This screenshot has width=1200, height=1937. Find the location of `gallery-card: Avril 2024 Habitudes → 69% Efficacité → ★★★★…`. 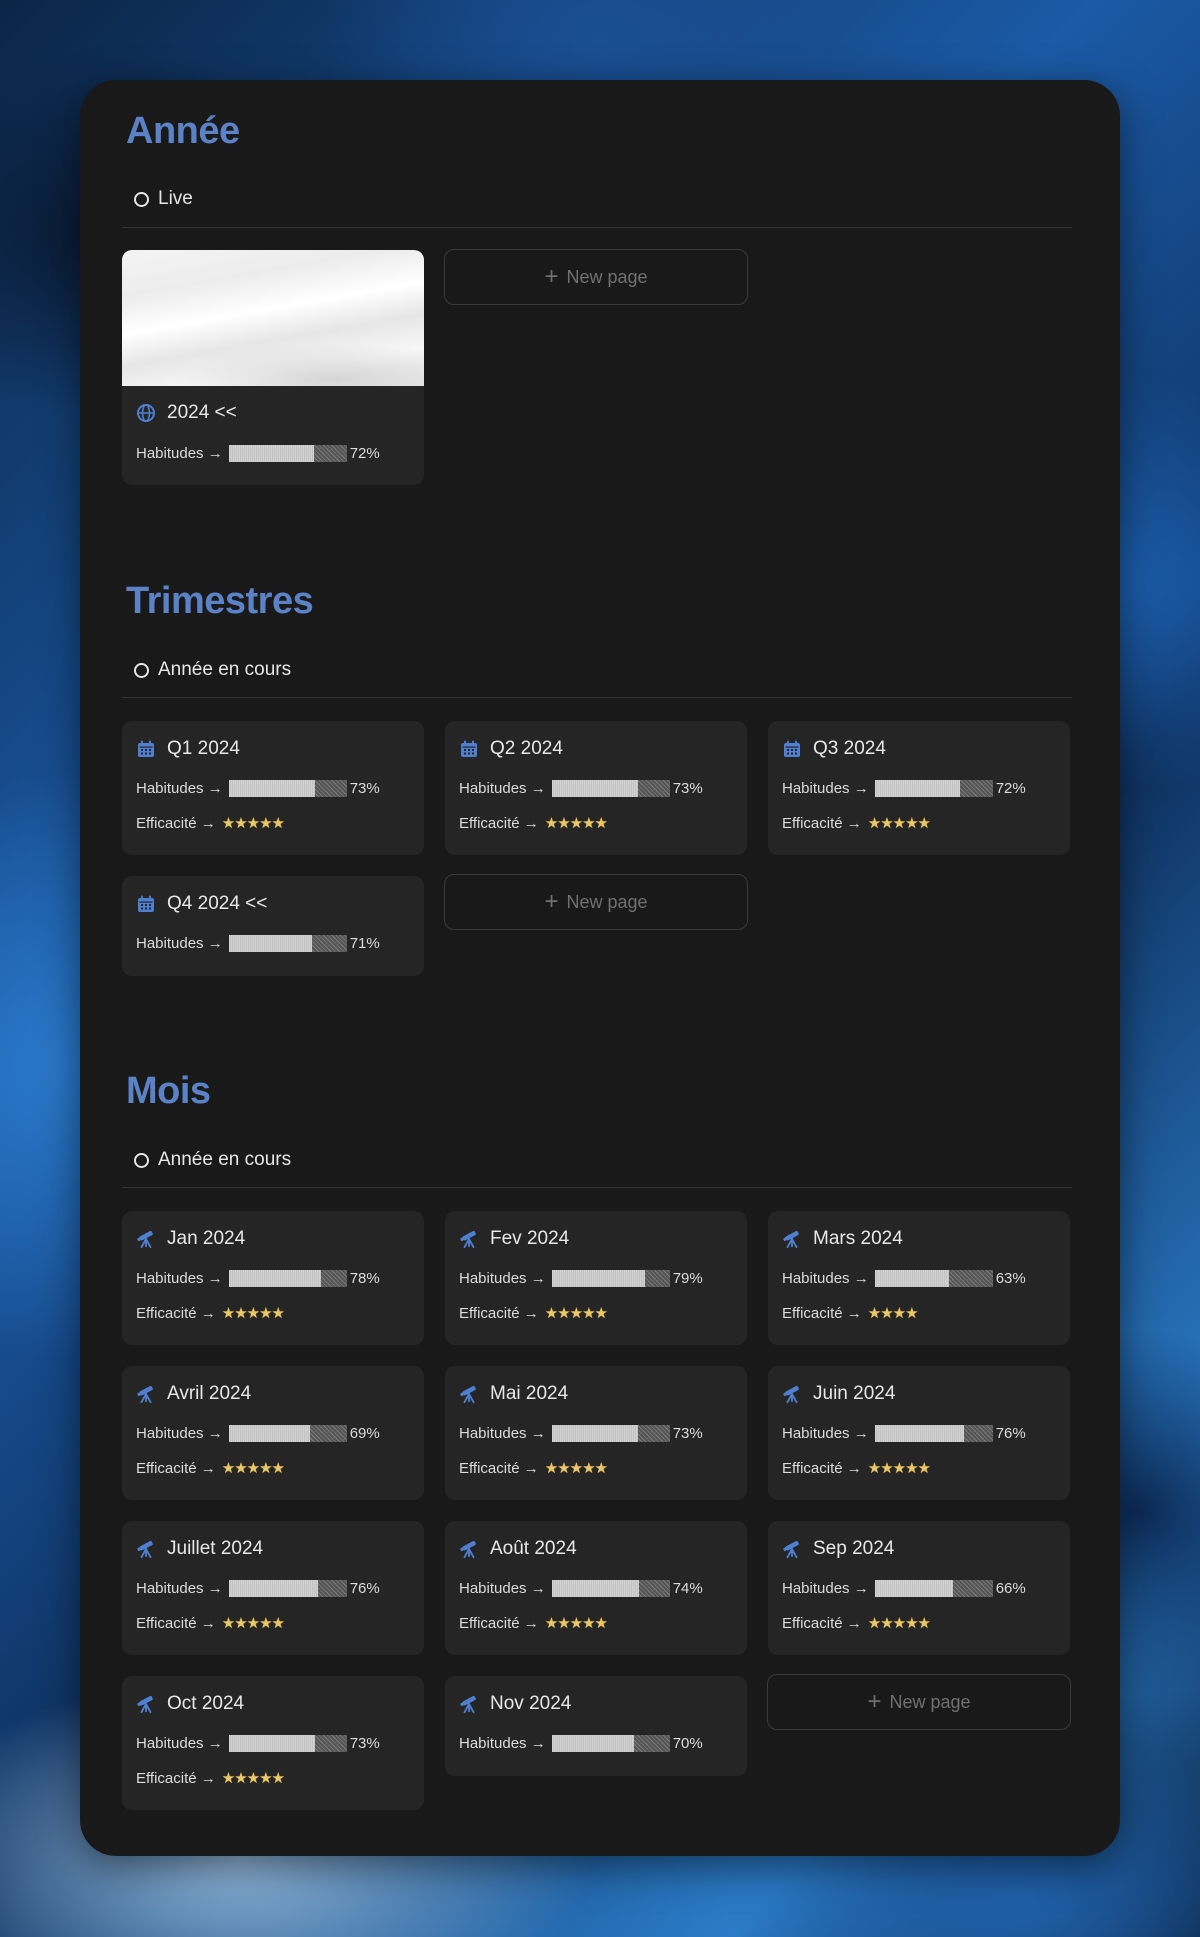

gallery-card: Avril 2024 Habitudes → 69% Efficacité → ★★★★… is located at coordinates (273, 1433).